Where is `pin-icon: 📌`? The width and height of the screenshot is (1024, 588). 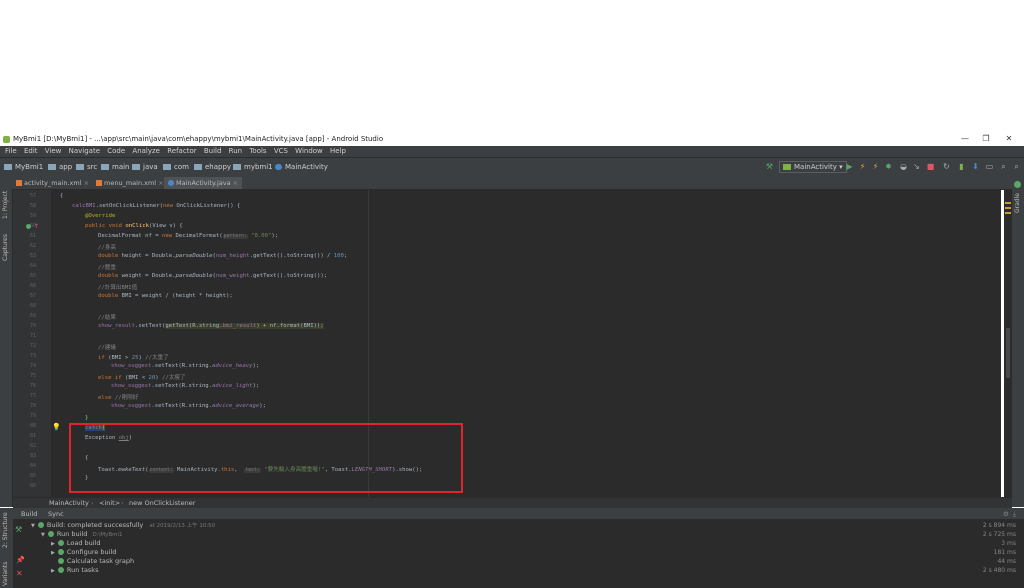 pin-icon: 📌 is located at coordinates (20, 560).